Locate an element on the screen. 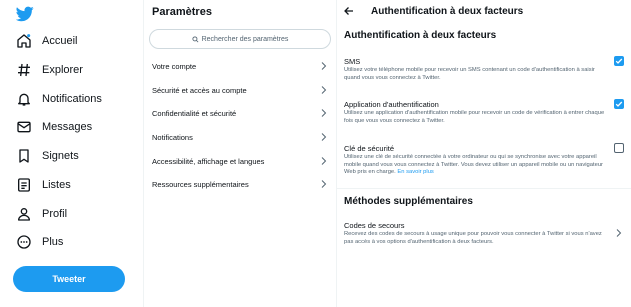 This screenshot has width=631, height=307. sidebar-item-label: Profil is located at coordinates (55, 214).